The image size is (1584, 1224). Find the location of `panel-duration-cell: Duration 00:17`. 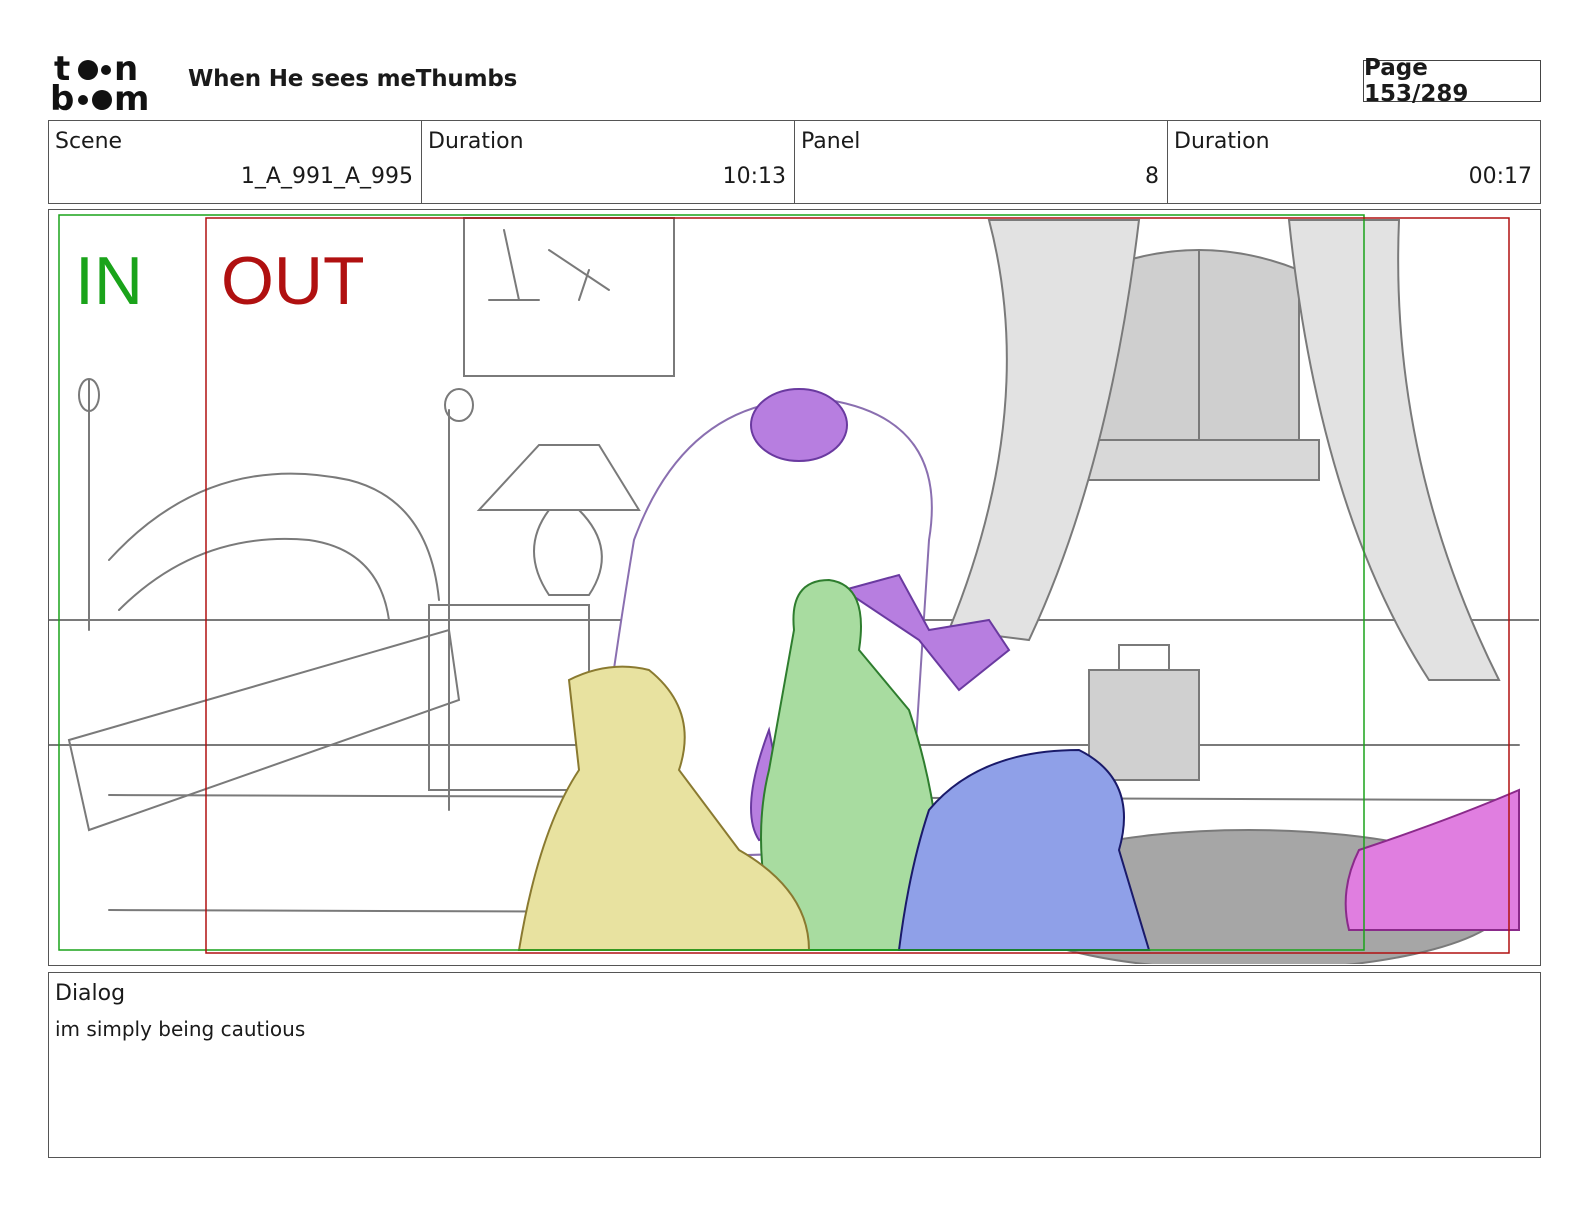

panel-duration-cell: Duration 00:17 is located at coordinates (1354, 162).